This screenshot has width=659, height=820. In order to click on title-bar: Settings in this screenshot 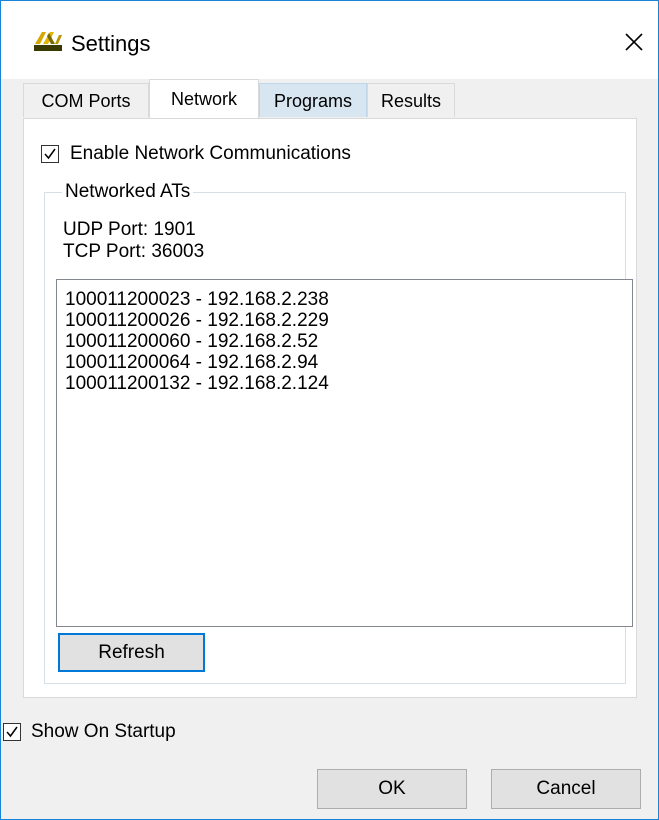, I will do `click(329, 40)`.